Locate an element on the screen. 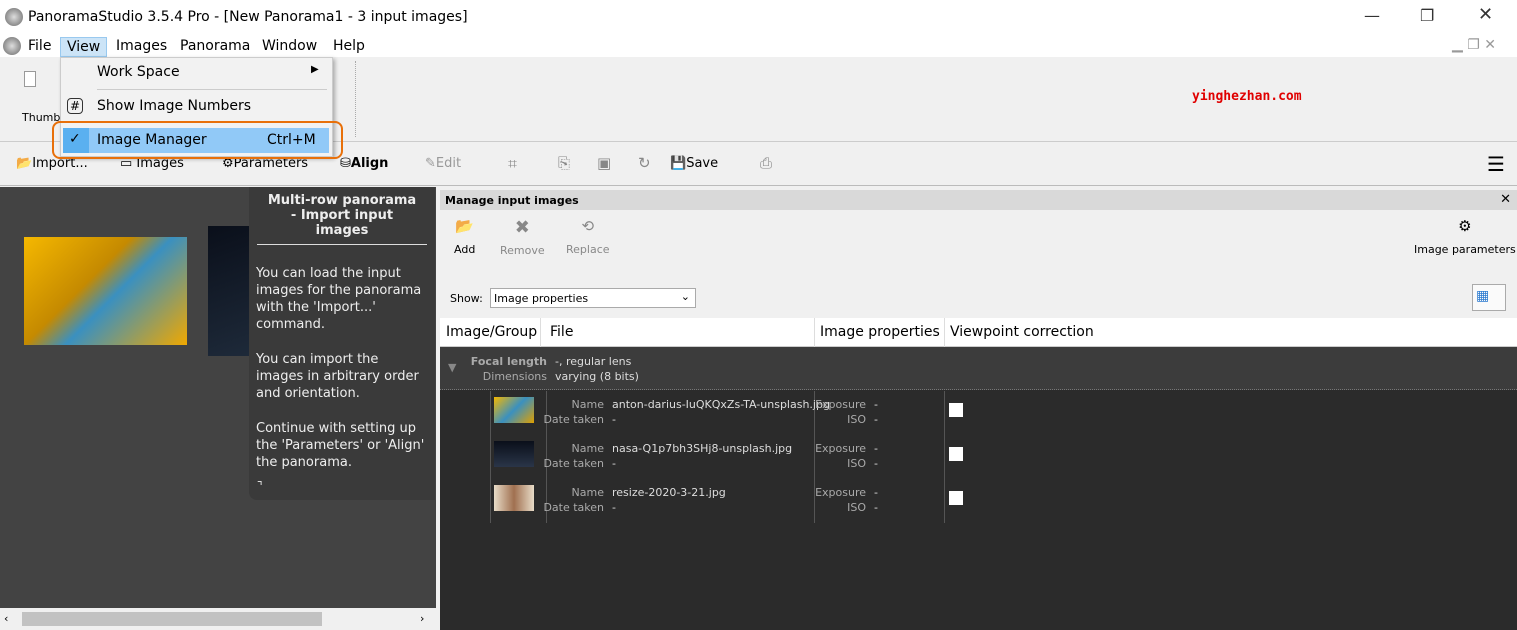 This screenshot has height=630, width=1517. file-name: nasa-Q1p7bh3SHj8-unsplash.jpg is located at coordinates (702, 448).